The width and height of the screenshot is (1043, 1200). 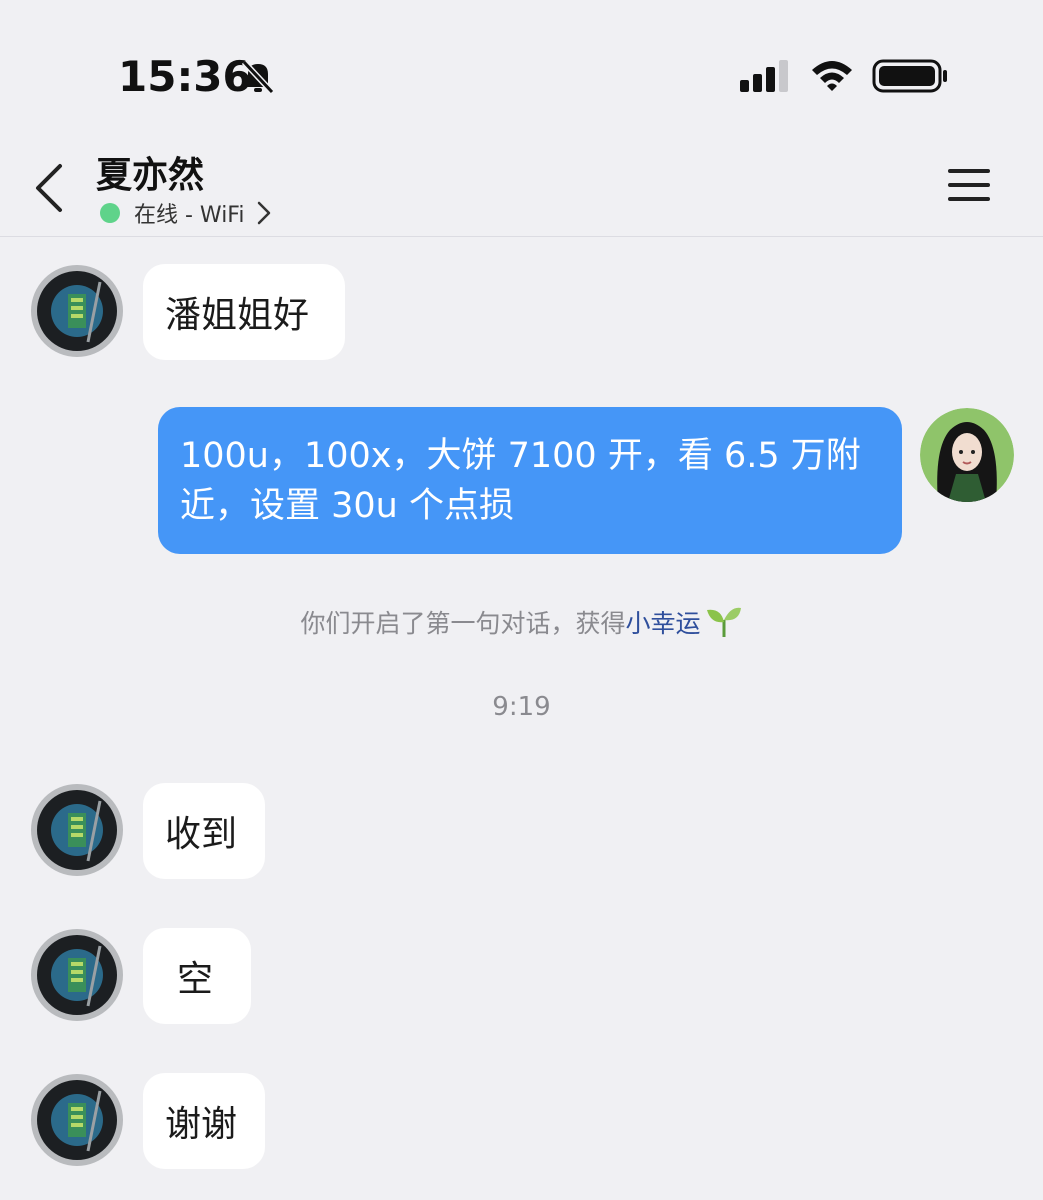 I want to click on message-bubble-contact: 空, so click(x=197, y=976).